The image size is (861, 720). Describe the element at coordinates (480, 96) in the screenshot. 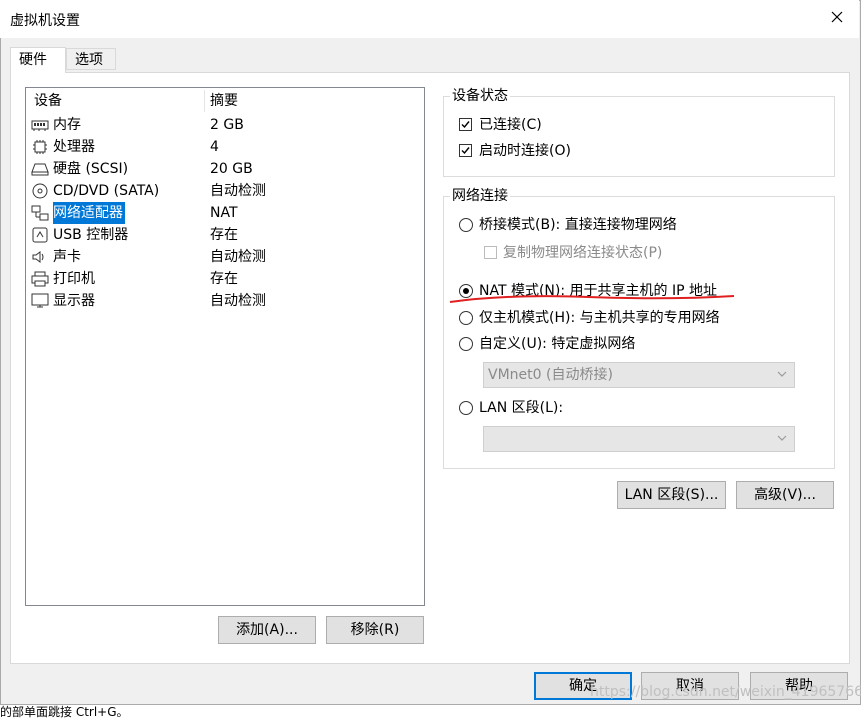

I see `device-status-title: 设备状态` at that location.